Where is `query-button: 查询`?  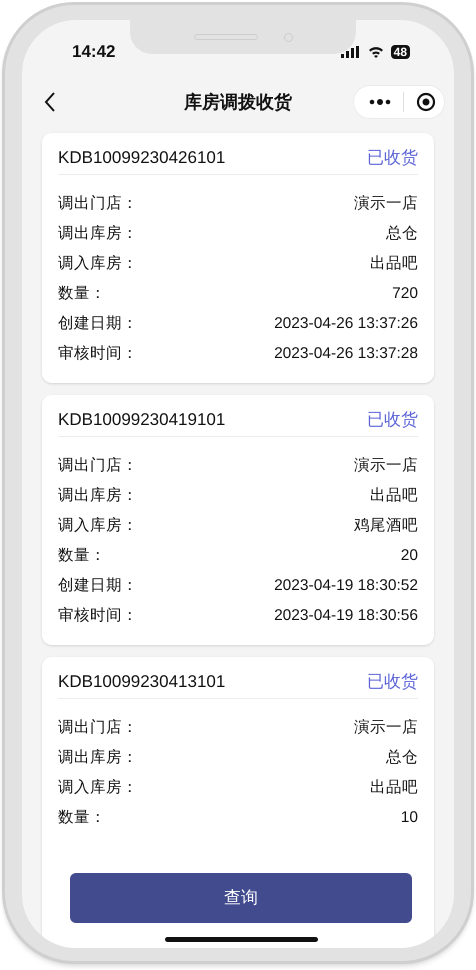
query-button: 查询 is located at coordinates (241, 898).